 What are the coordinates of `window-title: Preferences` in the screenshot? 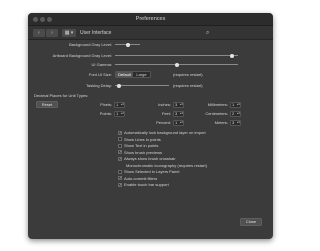 It's located at (150, 19).